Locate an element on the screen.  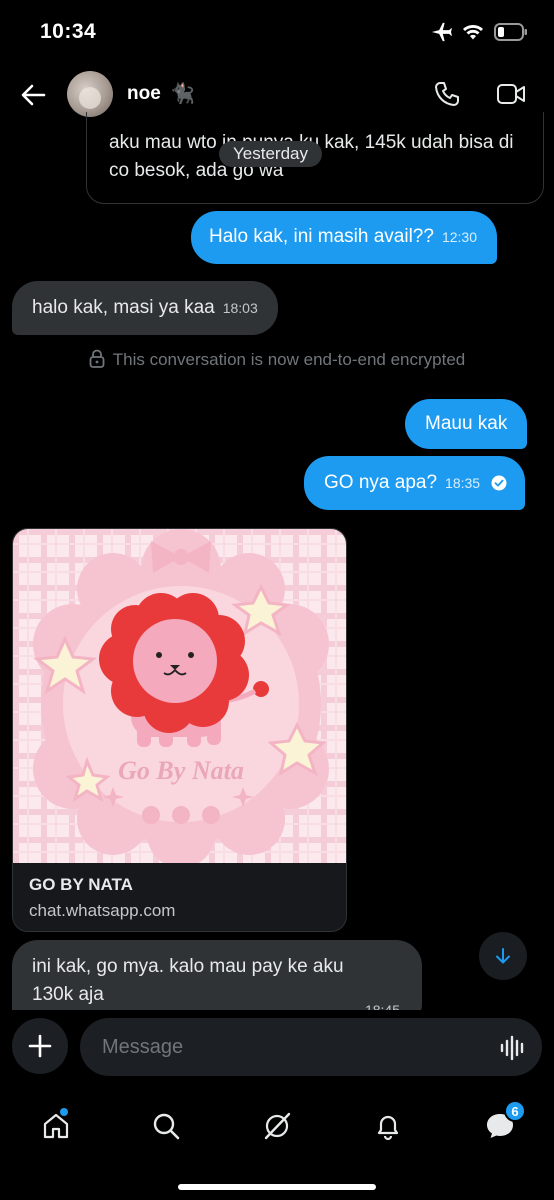
outgoing-message: GO nya apa? 18:35 is located at coordinates (415, 483).